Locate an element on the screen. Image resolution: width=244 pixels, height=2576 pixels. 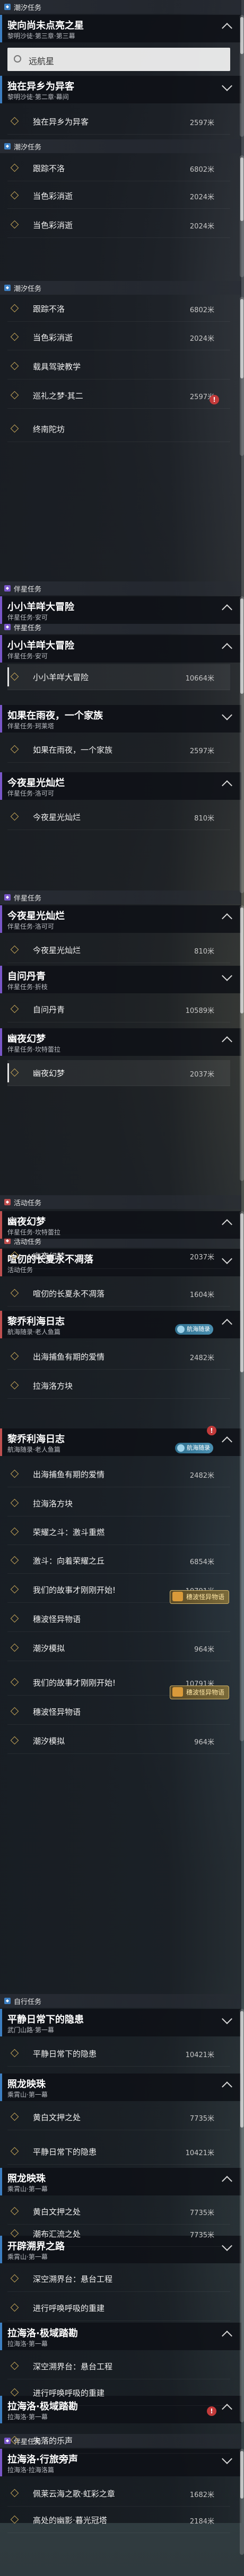
step-distance: 964米 is located at coordinates (204, 1650).